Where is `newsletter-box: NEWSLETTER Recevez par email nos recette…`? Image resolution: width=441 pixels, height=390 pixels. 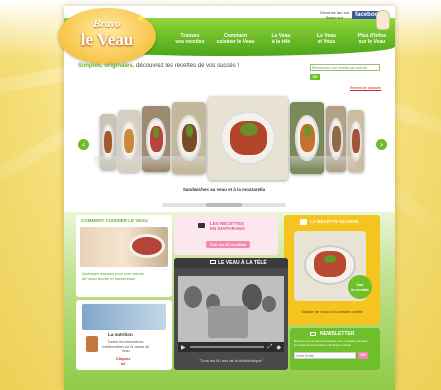 newsletter-box: NEWSLETTER Recevez par email nos recette… is located at coordinates (335, 349).